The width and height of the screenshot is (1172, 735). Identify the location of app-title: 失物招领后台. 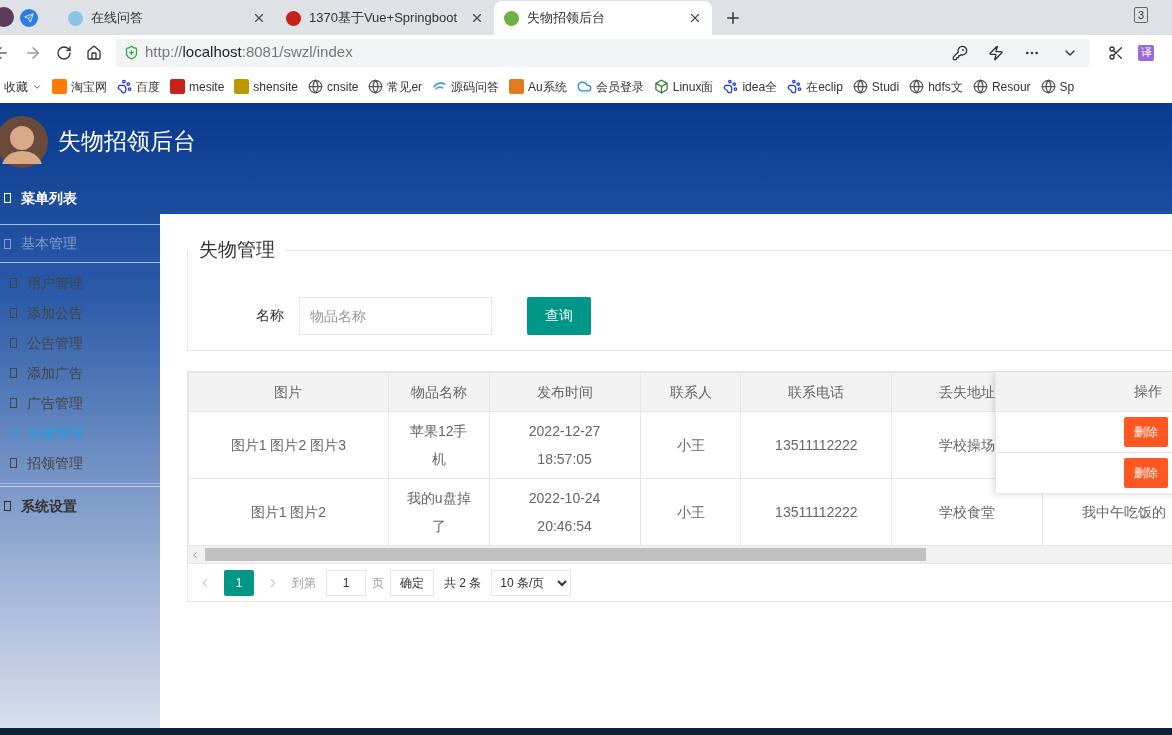
(127, 142).